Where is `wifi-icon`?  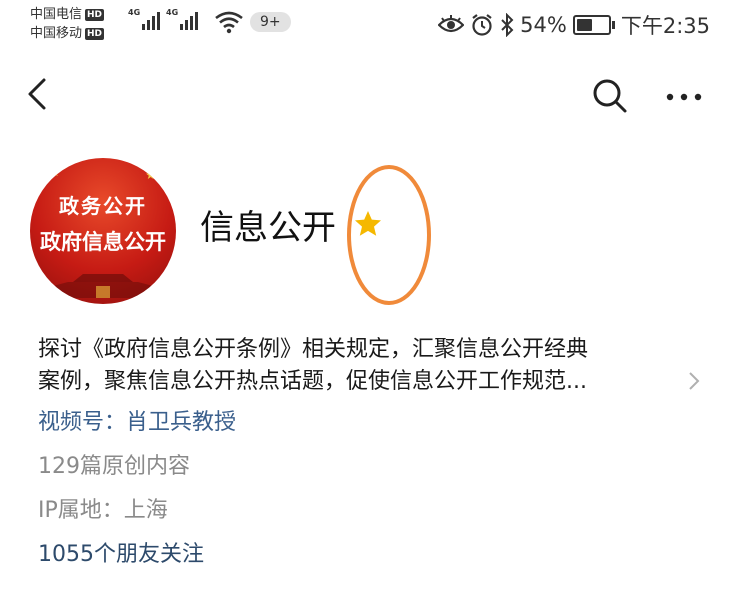
wifi-icon is located at coordinates (229, 22).